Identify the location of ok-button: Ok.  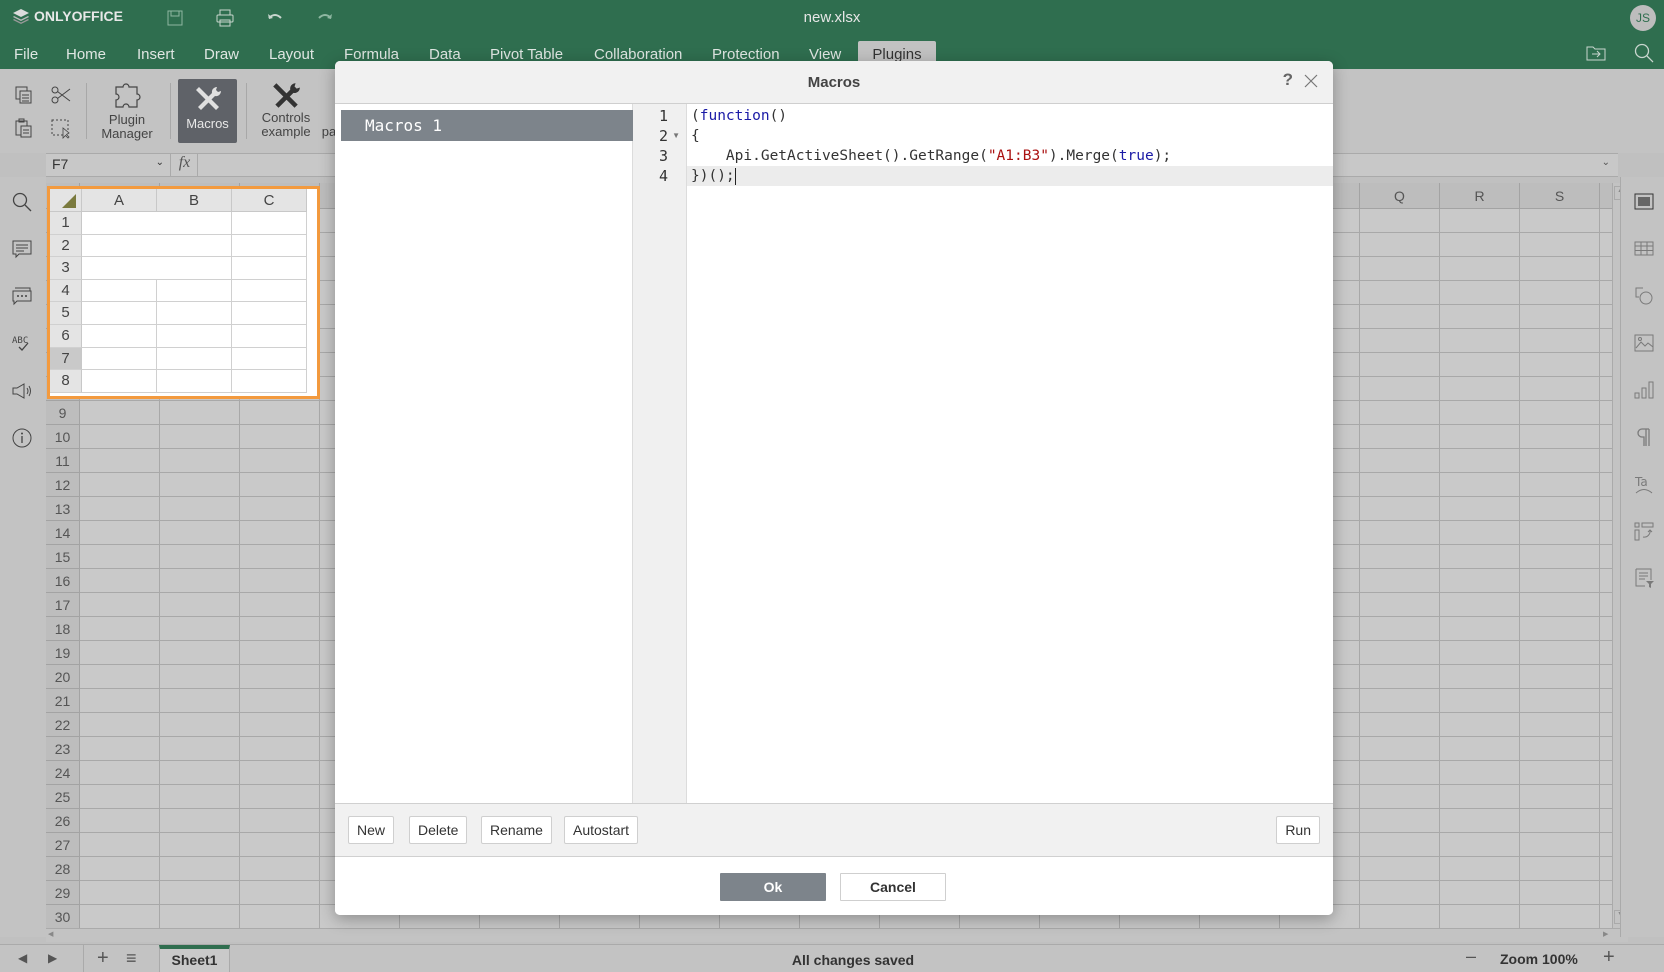
(773, 887).